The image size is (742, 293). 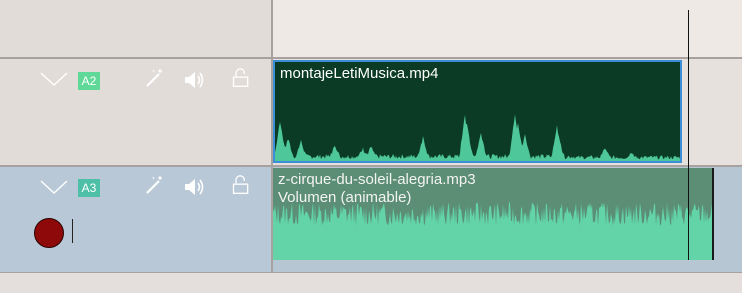 What do you see at coordinates (371, 282) in the screenshot?
I see `horizontal-scrollbar` at bounding box center [371, 282].